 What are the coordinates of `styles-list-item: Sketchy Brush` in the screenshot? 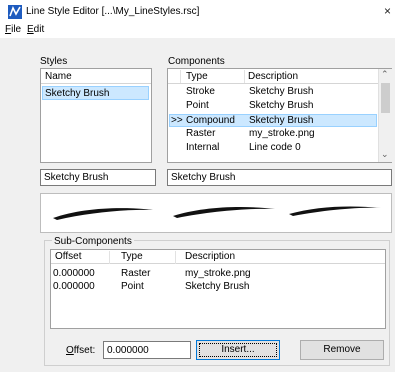 It's located at (95, 93).